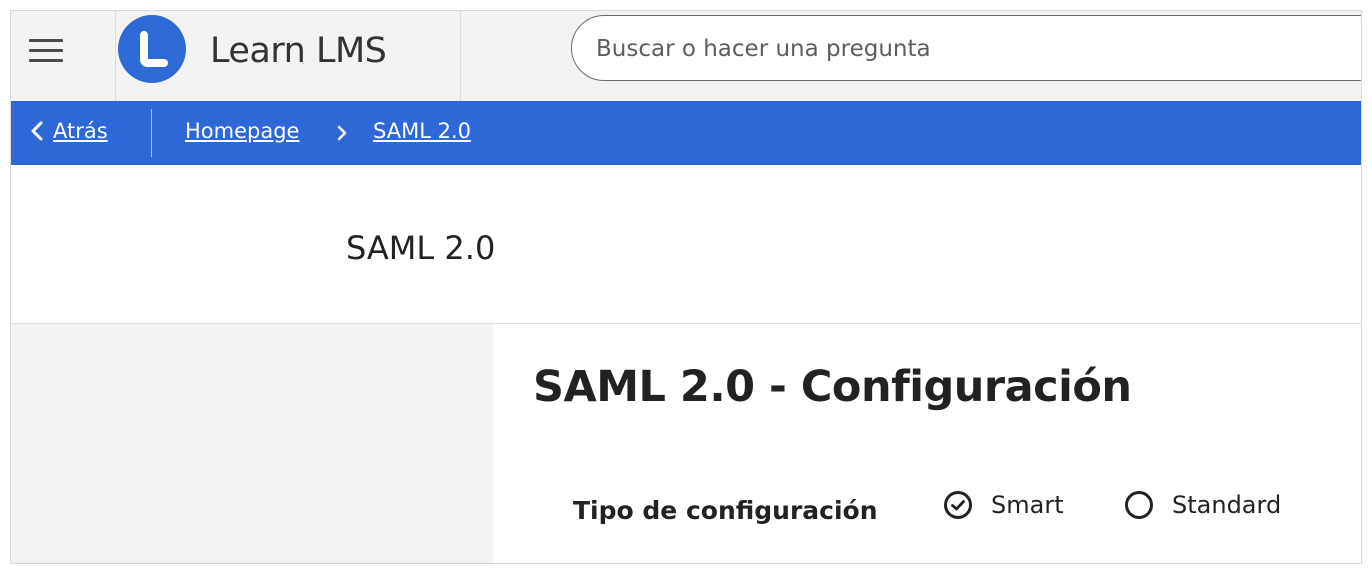  I want to click on radio-checked-icon, so click(958, 505).